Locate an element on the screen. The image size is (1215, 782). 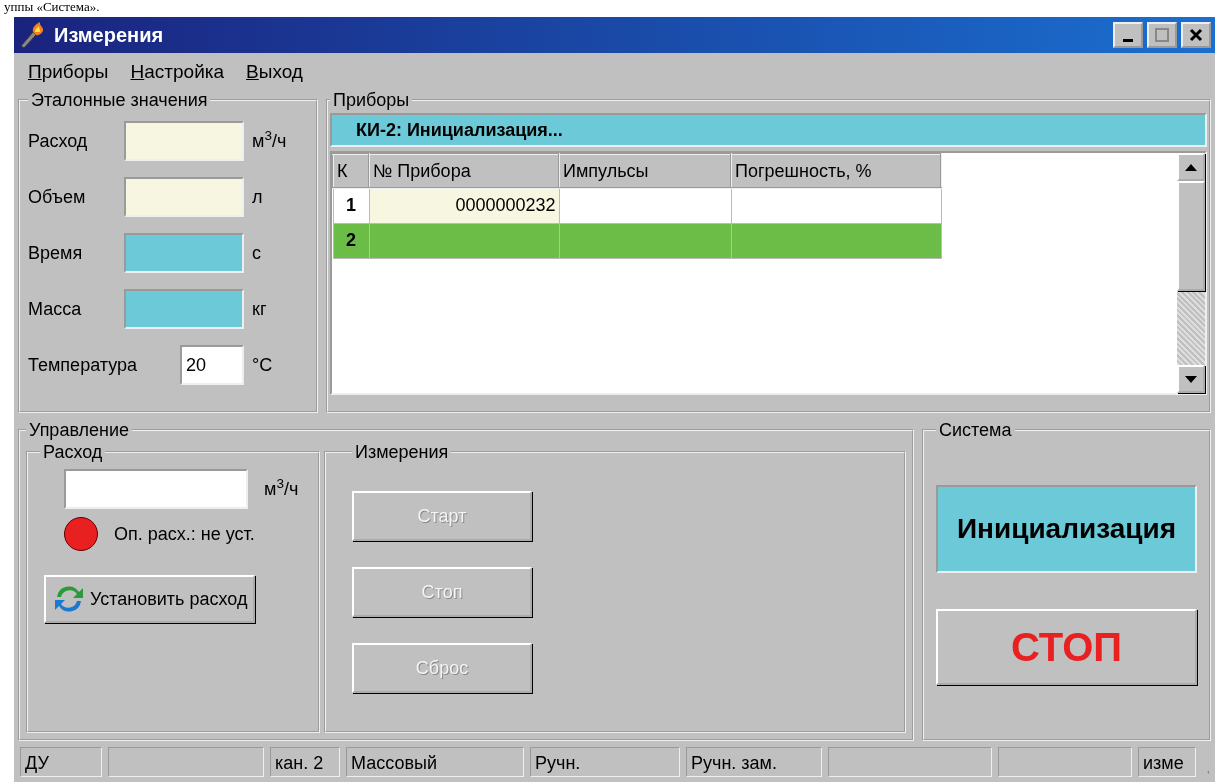
group-title: Приборы is located at coordinates (371, 100).